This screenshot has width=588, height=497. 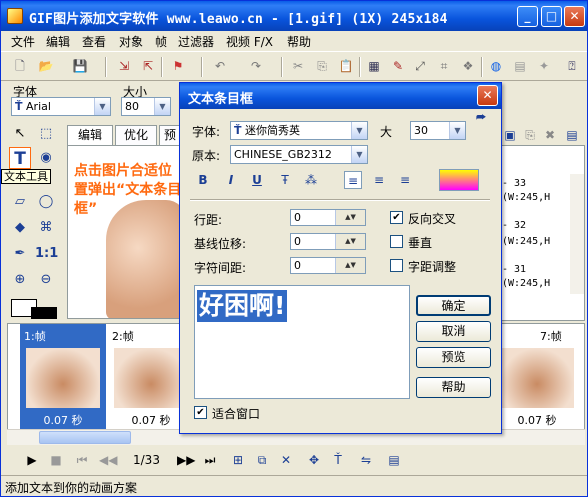 I want to click on menu-filter: 过滤器, so click(x=196, y=41).